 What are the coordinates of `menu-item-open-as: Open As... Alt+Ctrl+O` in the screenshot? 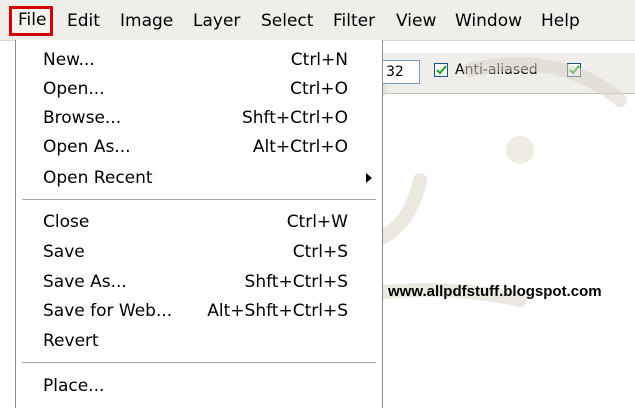 It's located at (199, 147).